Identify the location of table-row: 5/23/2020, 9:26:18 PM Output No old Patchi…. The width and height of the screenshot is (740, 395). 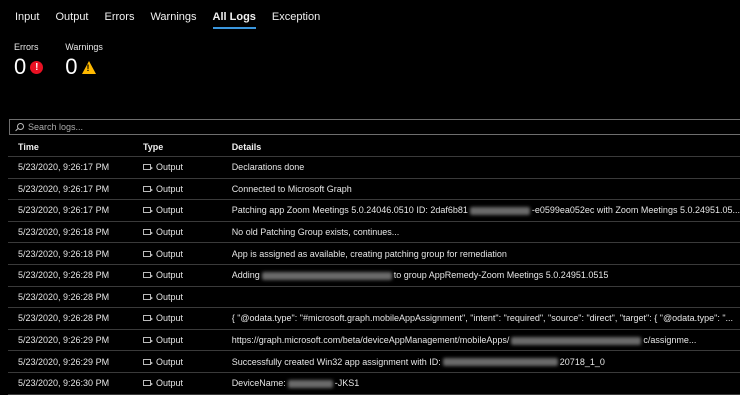
(374, 232).